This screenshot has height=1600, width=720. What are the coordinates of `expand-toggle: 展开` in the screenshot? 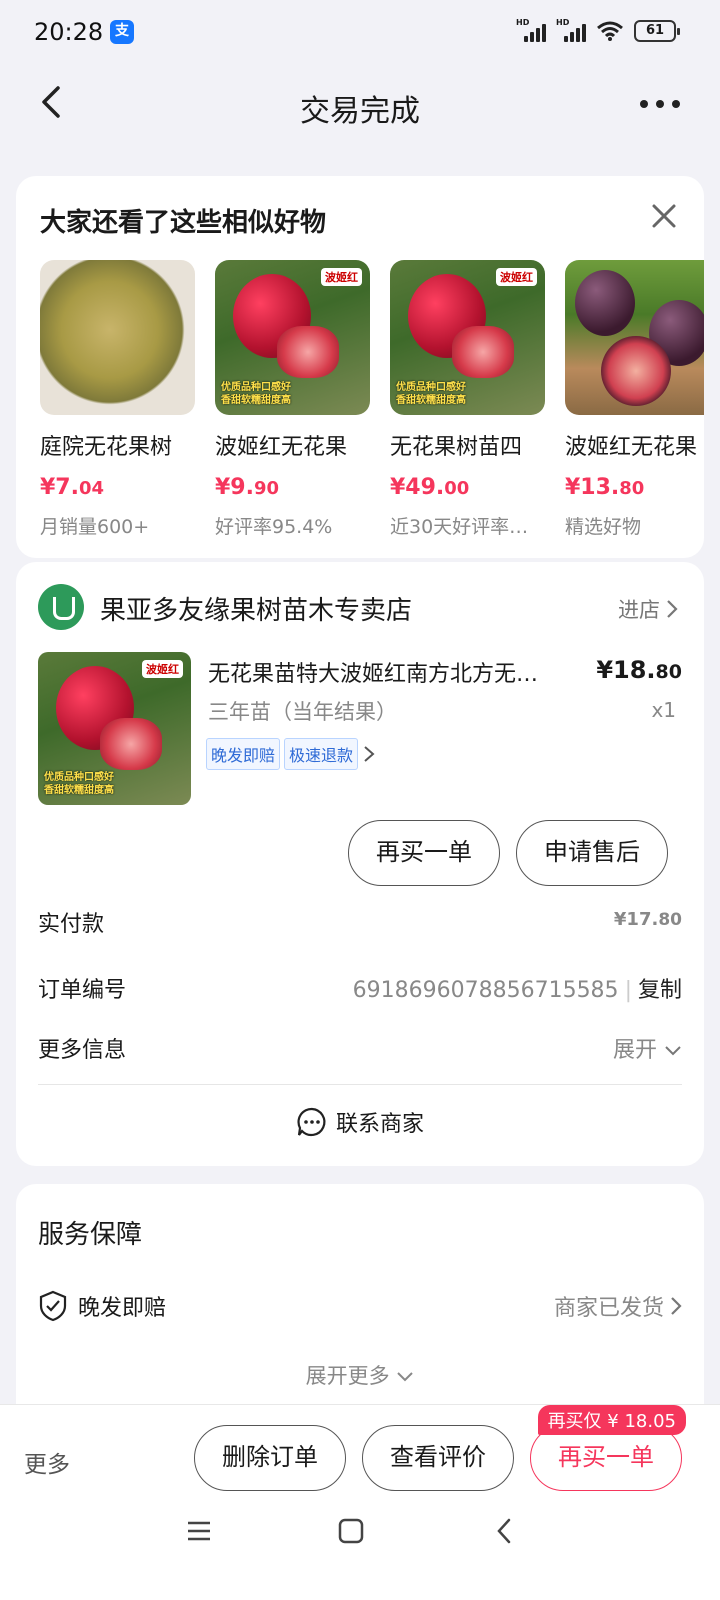 It's located at (647, 1048).